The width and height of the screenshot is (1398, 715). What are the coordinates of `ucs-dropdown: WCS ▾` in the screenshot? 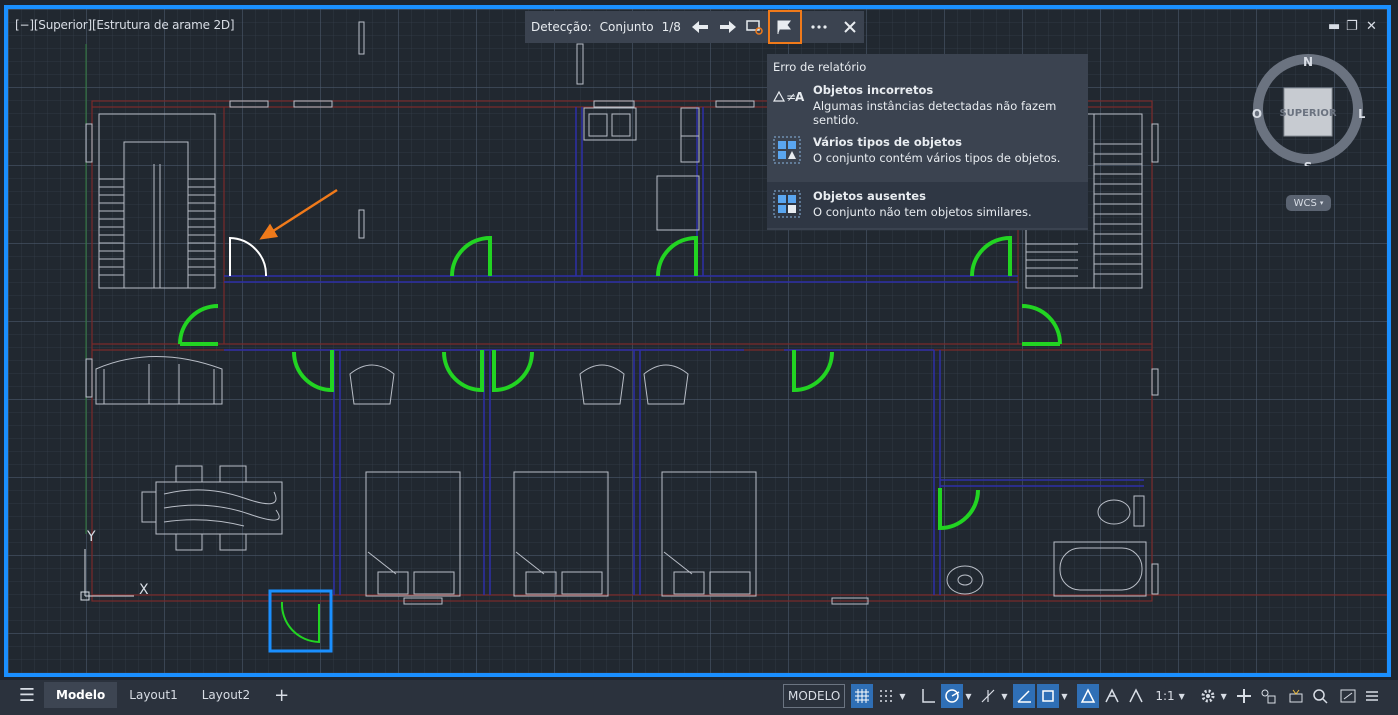 It's located at (1308, 203).